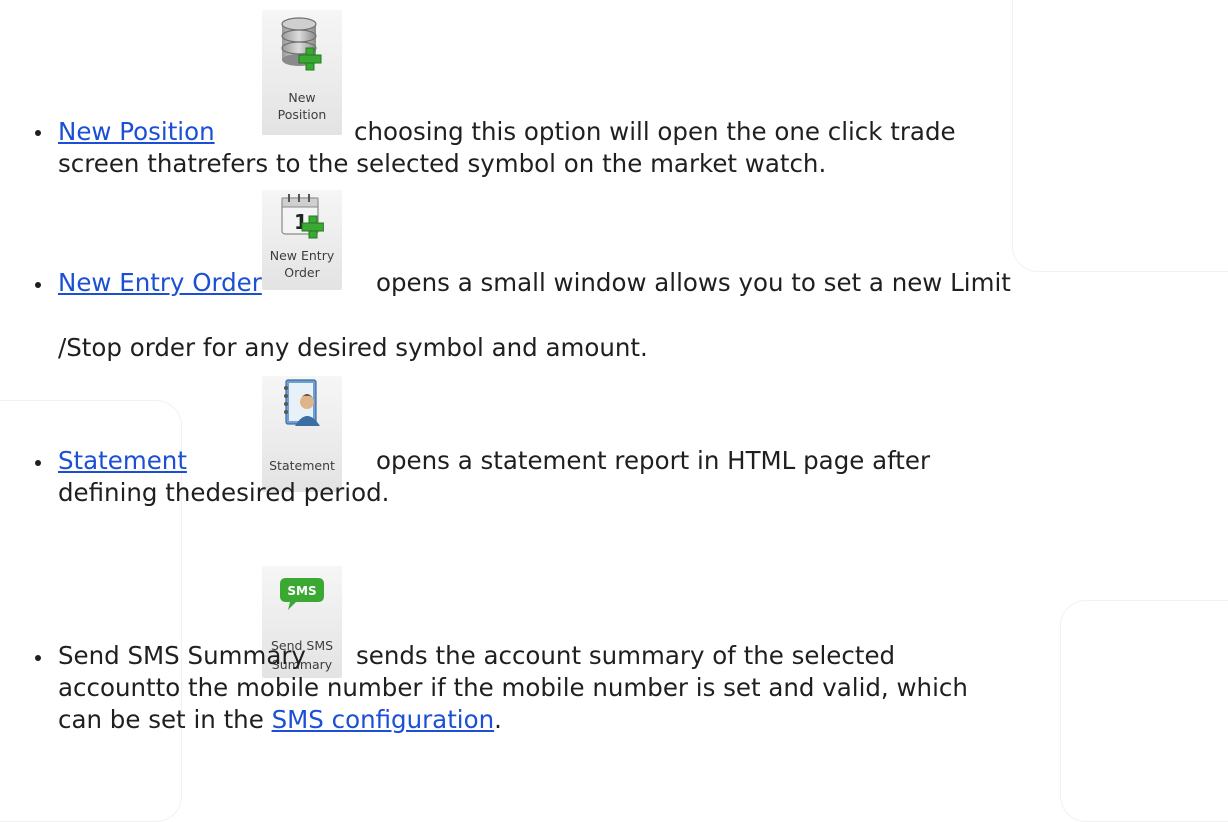 This screenshot has width=1228, height=822. What do you see at coordinates (182, 655) in the screenshot?
I see `item-title: Send SMS Summary` at bounding box center [182, 655].